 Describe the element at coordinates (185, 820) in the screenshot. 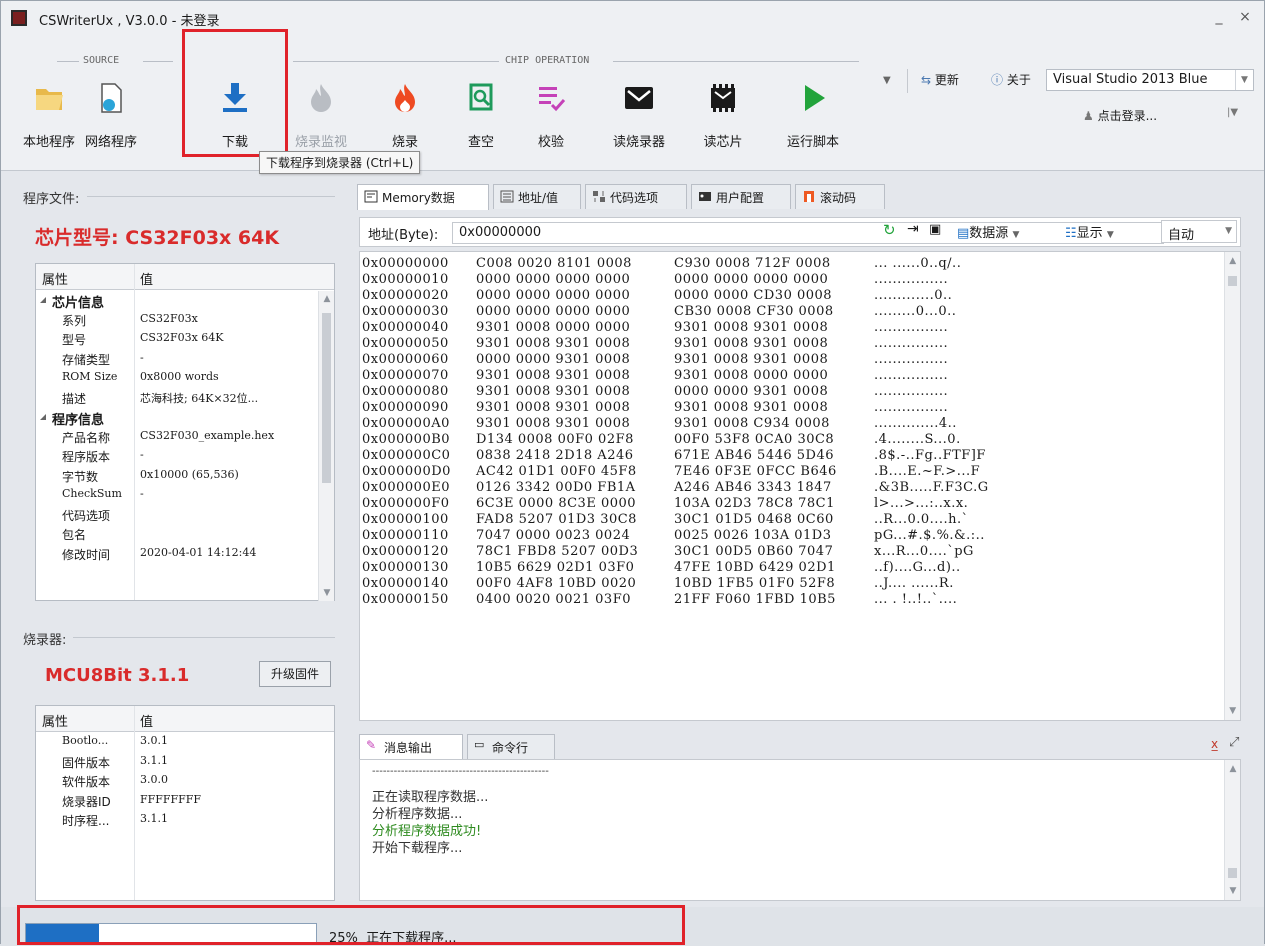

I see `grid-row: 时序程... 3.1.1` at that location.